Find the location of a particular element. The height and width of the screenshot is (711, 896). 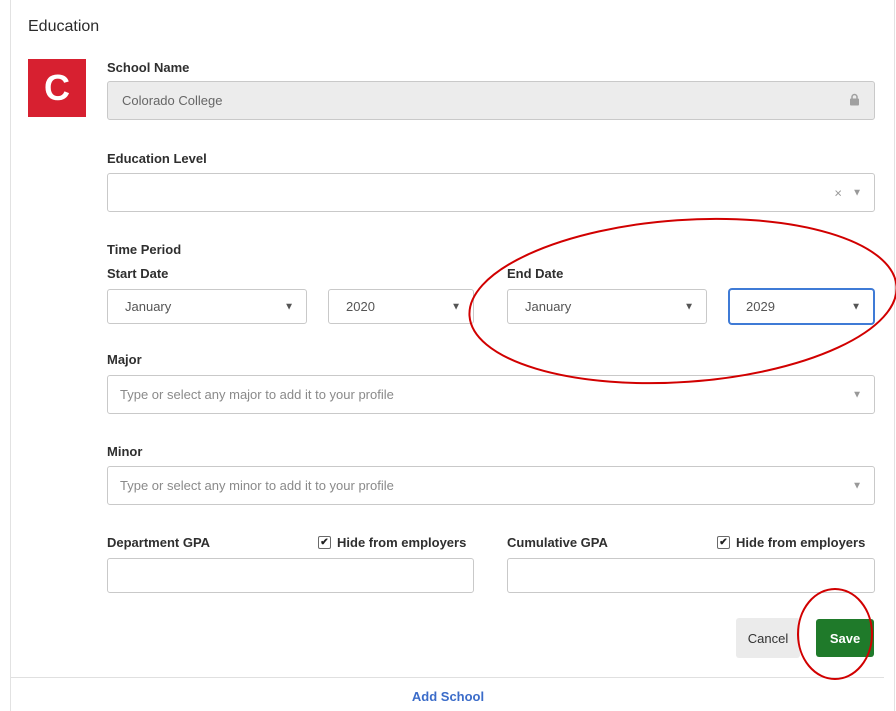

start-month-value: January is located at coordinates (148, 306).